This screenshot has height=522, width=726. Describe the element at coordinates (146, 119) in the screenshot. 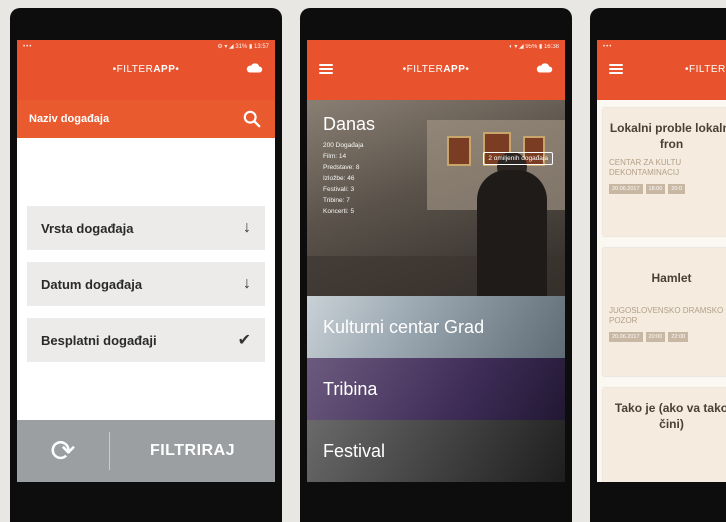

I see `event-name-search: Naziv događaja` at that location.